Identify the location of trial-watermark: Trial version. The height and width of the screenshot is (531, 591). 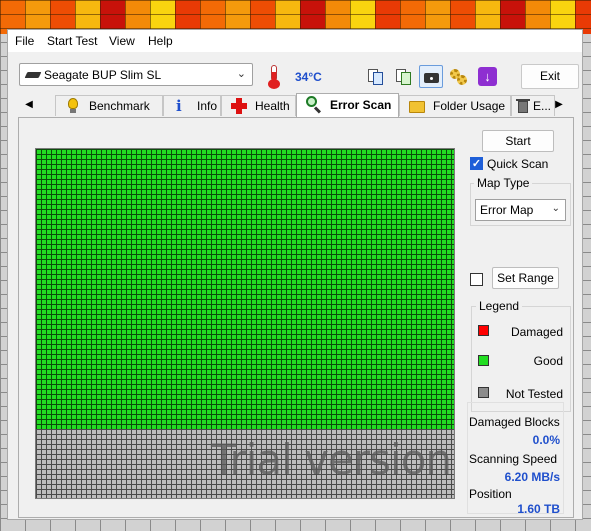
(331, 459).